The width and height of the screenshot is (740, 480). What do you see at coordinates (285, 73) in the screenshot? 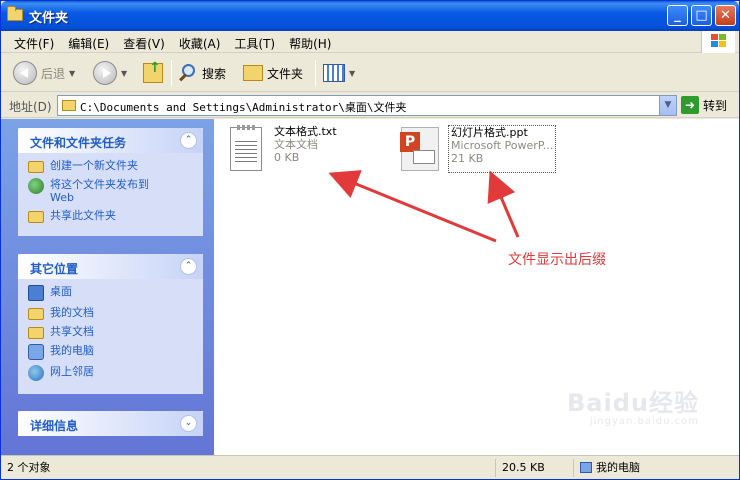
I see `folders-label: 文件夹` at bounding box center [285, 73].